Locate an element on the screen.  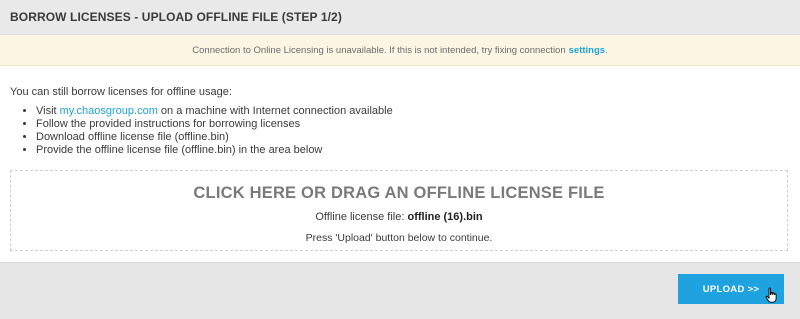
file-label: Offline license file: is located at coordinates (361, 217).